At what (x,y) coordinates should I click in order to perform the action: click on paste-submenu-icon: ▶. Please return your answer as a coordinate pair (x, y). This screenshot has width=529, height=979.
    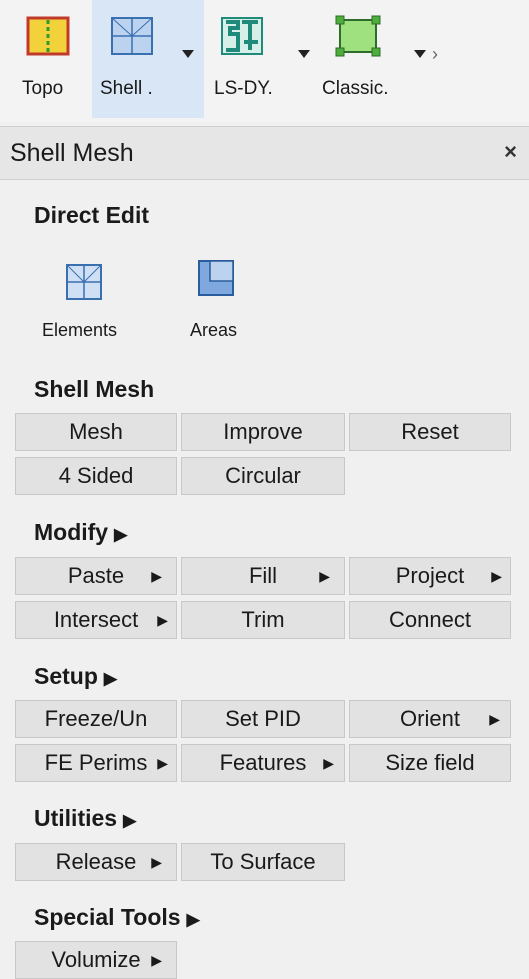
    Looking at the image, I should click on (156, 576).